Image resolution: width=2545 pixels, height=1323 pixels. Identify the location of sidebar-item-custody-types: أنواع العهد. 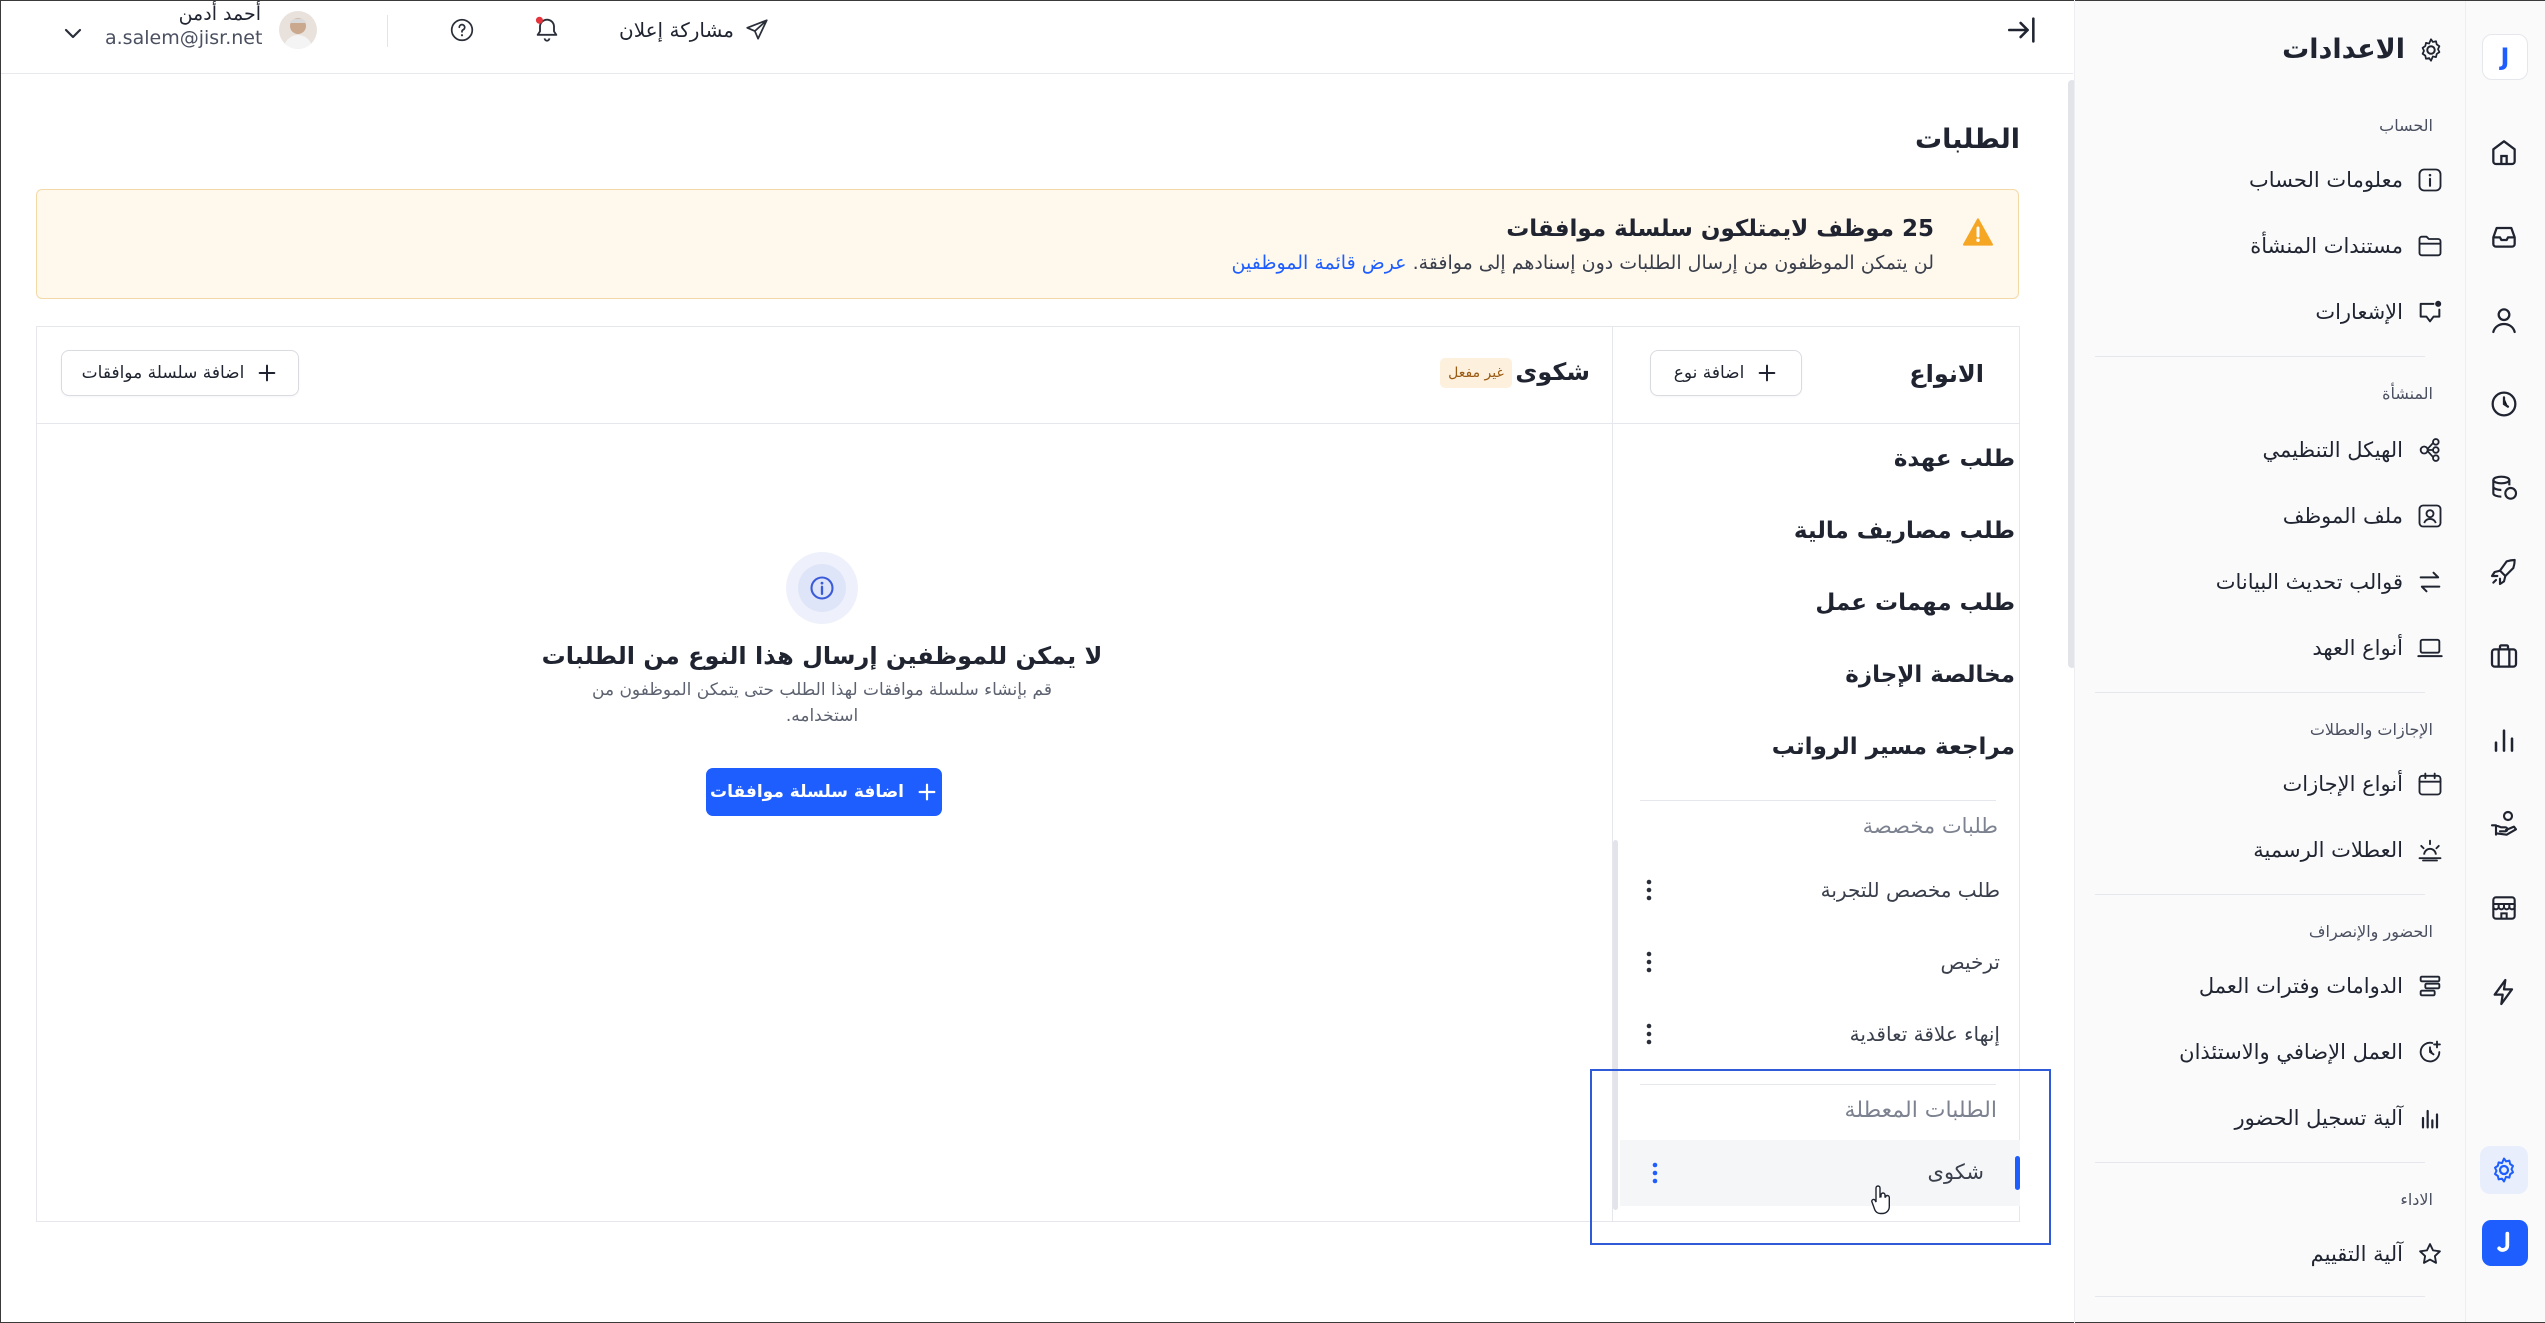
(2378, 648).